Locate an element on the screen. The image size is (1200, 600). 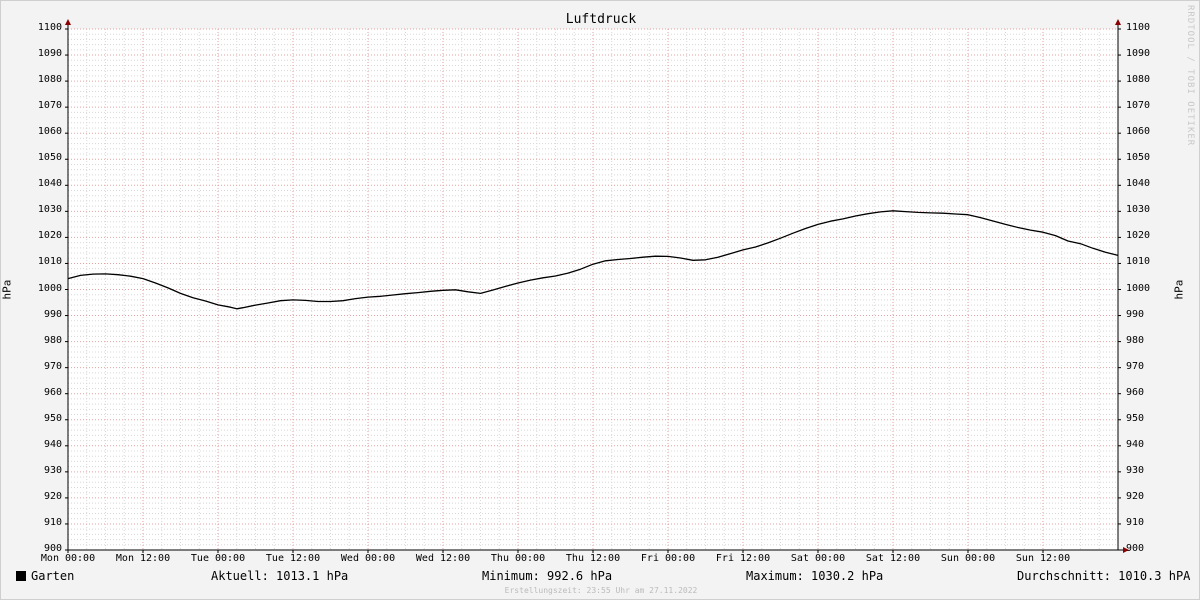
x-tick-label: Thu 12:00 is located at coordinates (593, 558).